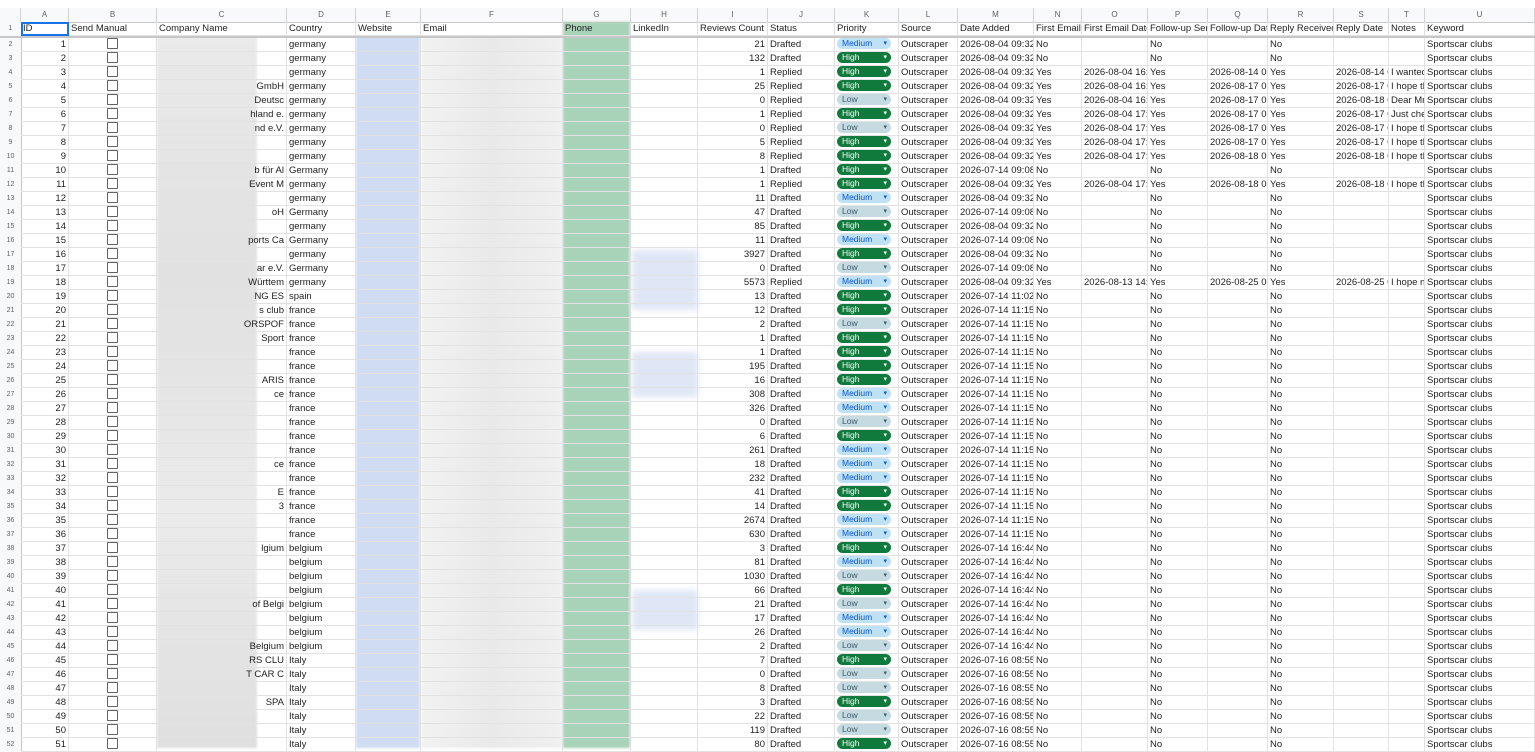 The height and width of the screenshot is (752, 1535). Describe the element at coordinates (733, 493) in the screenshot. I see `cell-reviews: 41` at that location.